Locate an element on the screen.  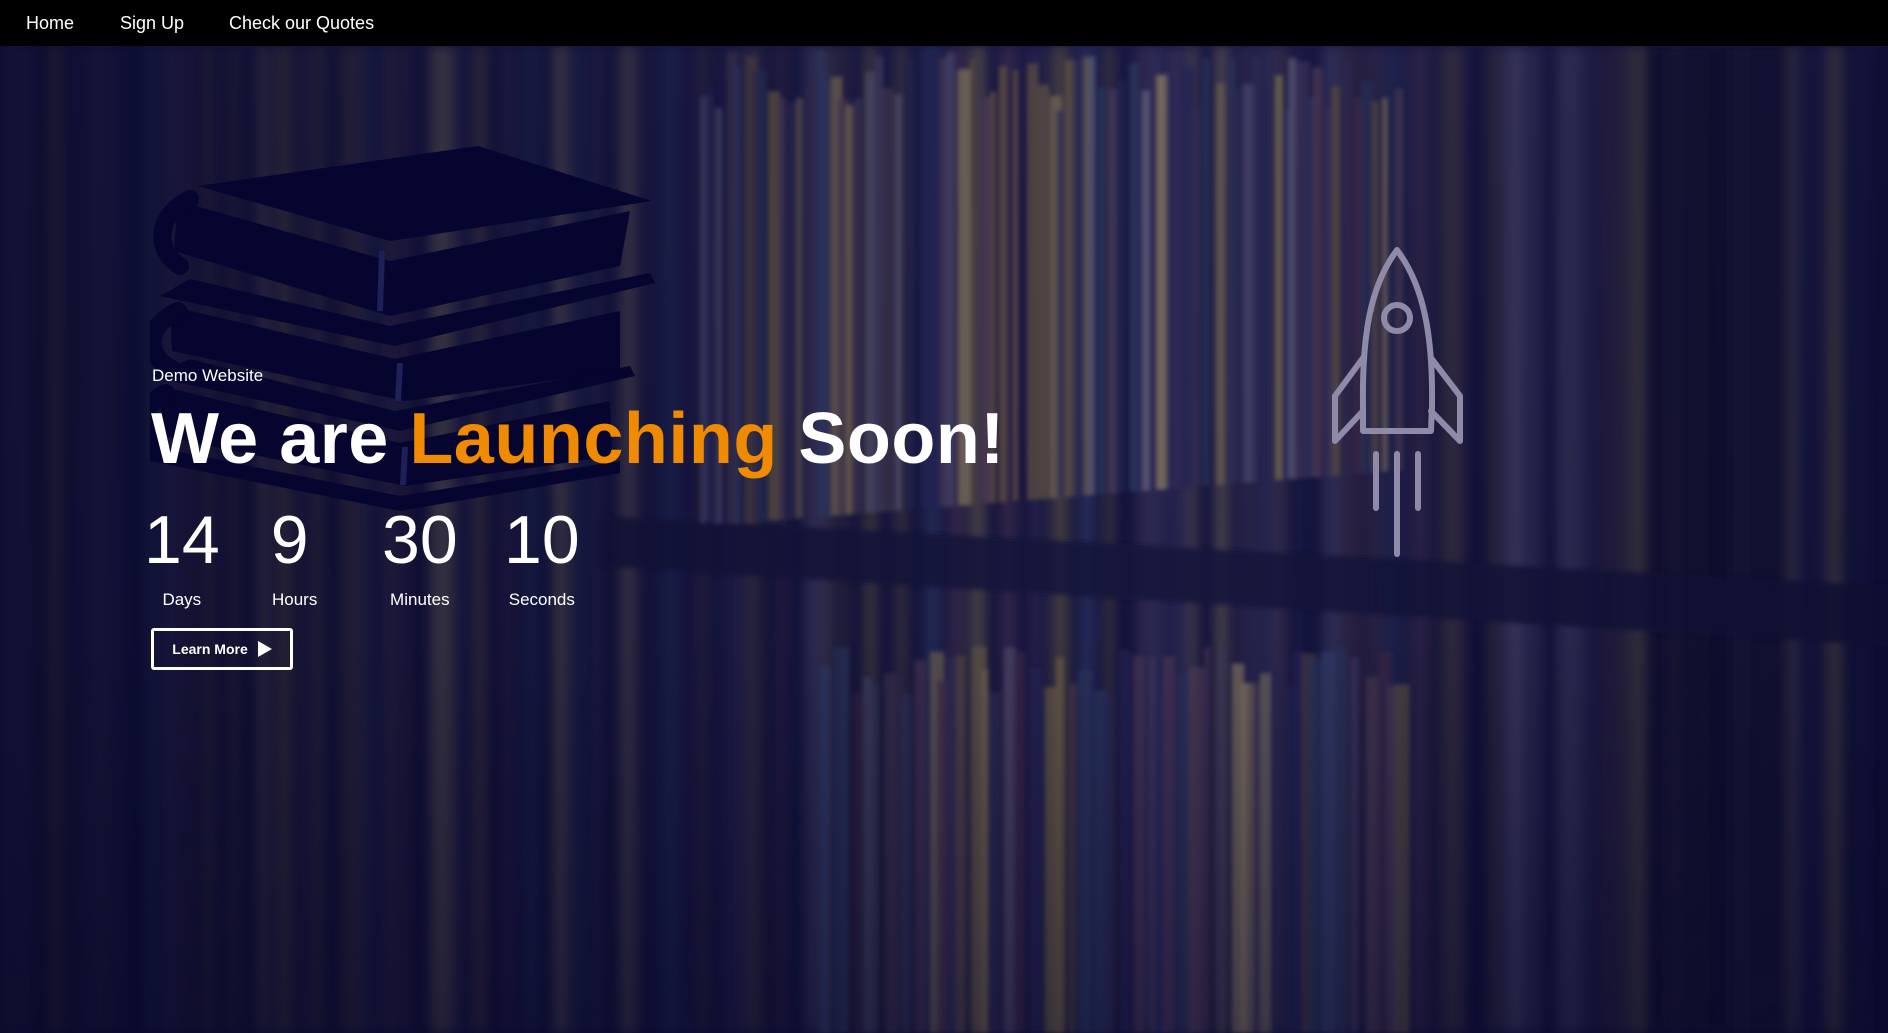
launch-headline: We are Launching Soon! is located at coordinates (578, 439).